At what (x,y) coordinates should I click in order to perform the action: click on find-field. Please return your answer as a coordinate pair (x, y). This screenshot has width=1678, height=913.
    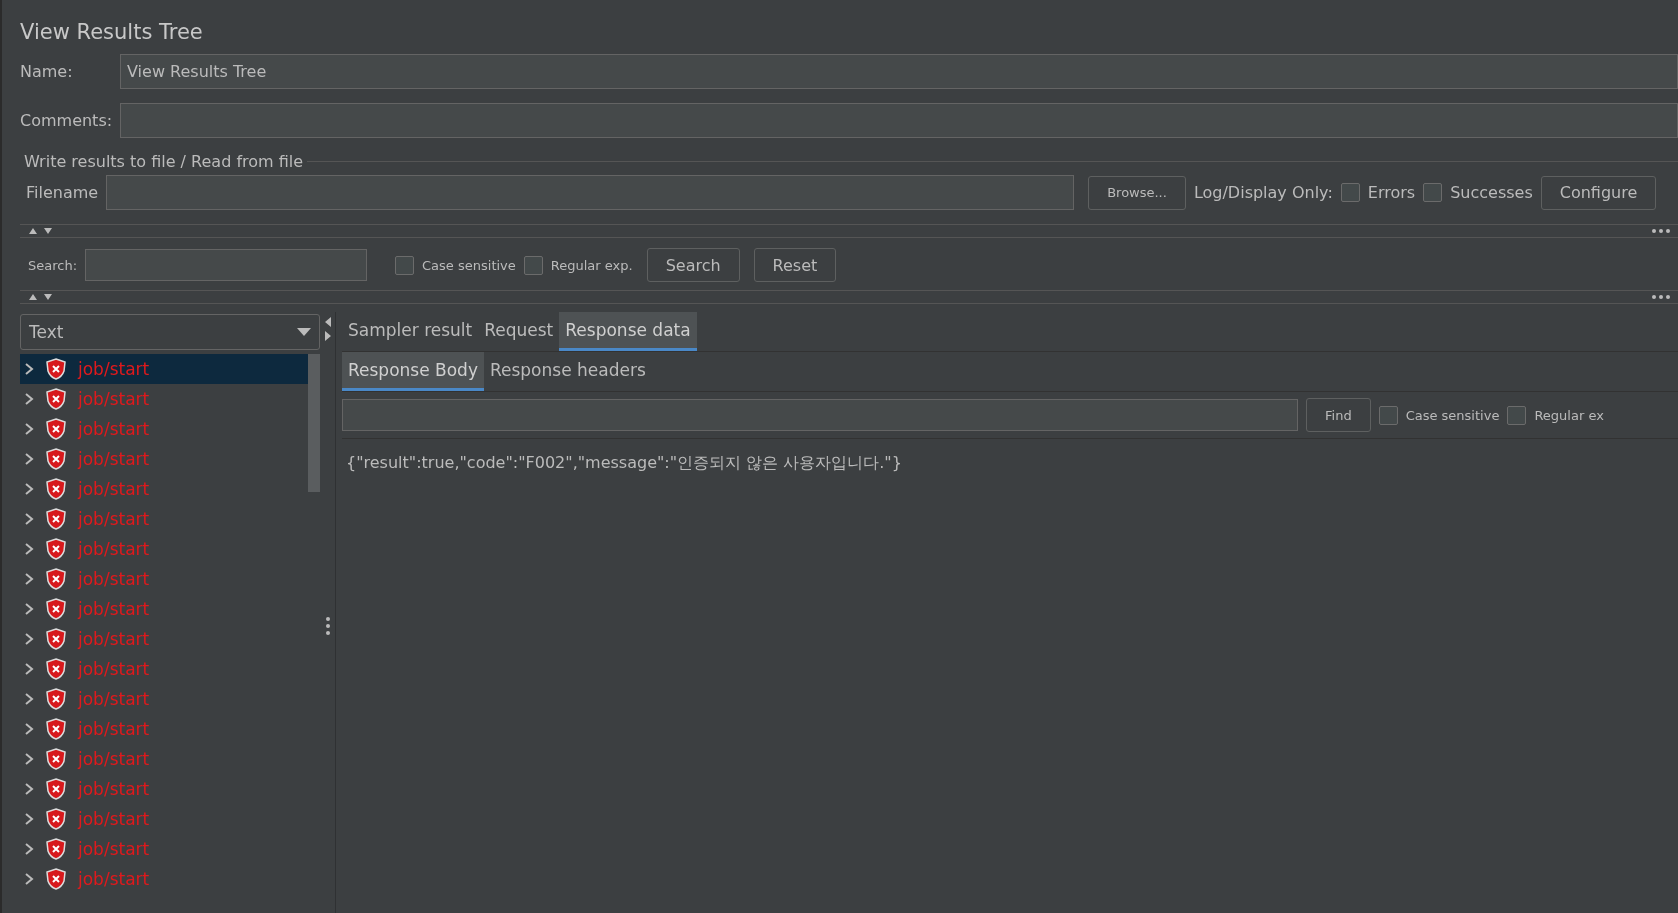
    Looking at the image, I should click on (820, 415).